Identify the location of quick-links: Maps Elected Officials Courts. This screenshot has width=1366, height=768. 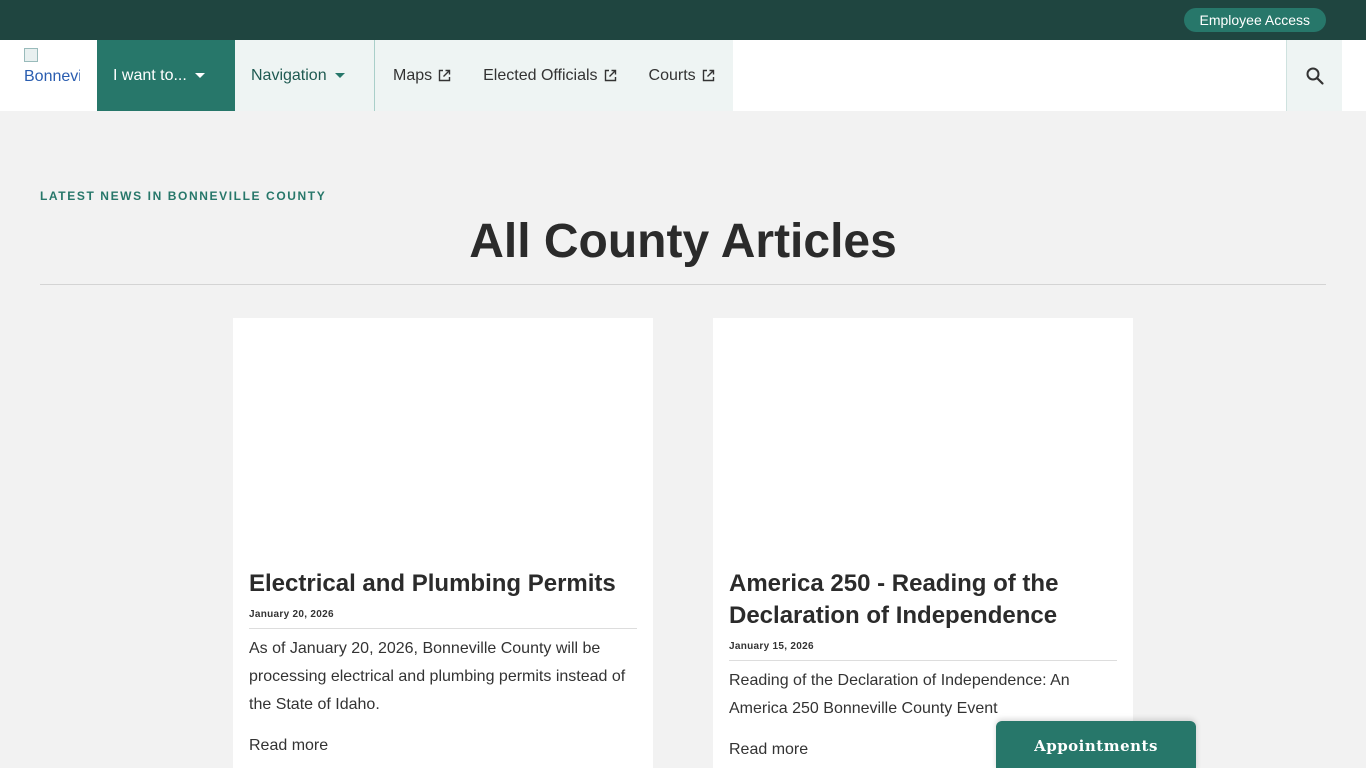
(554, 75).